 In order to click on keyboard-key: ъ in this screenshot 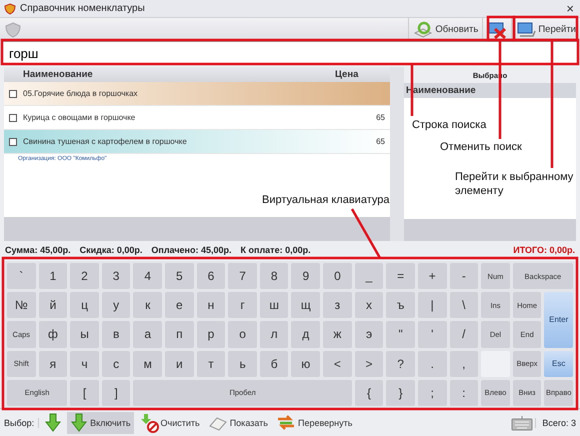, I will do `click(400, 305)`.